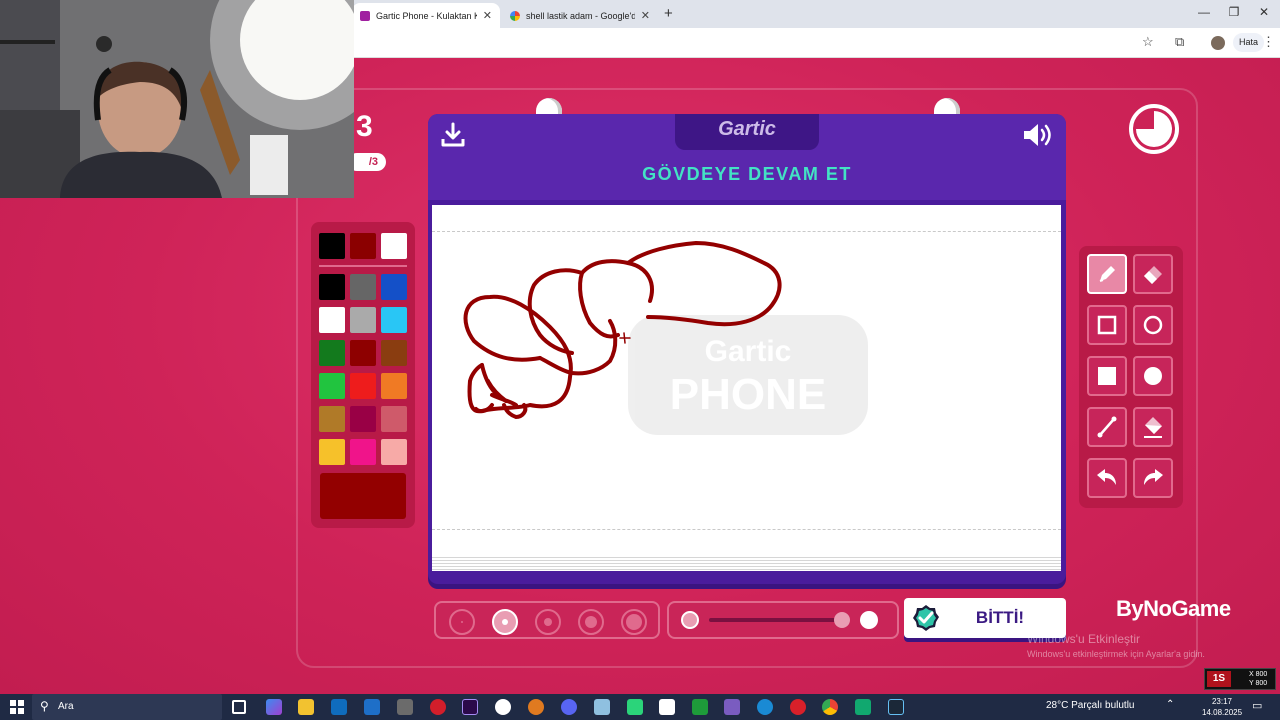 This screenshot has height=720, width=1280. Describe the element at coordinates (765, 707) in the screenshot. I see `edge-icon` at that location.